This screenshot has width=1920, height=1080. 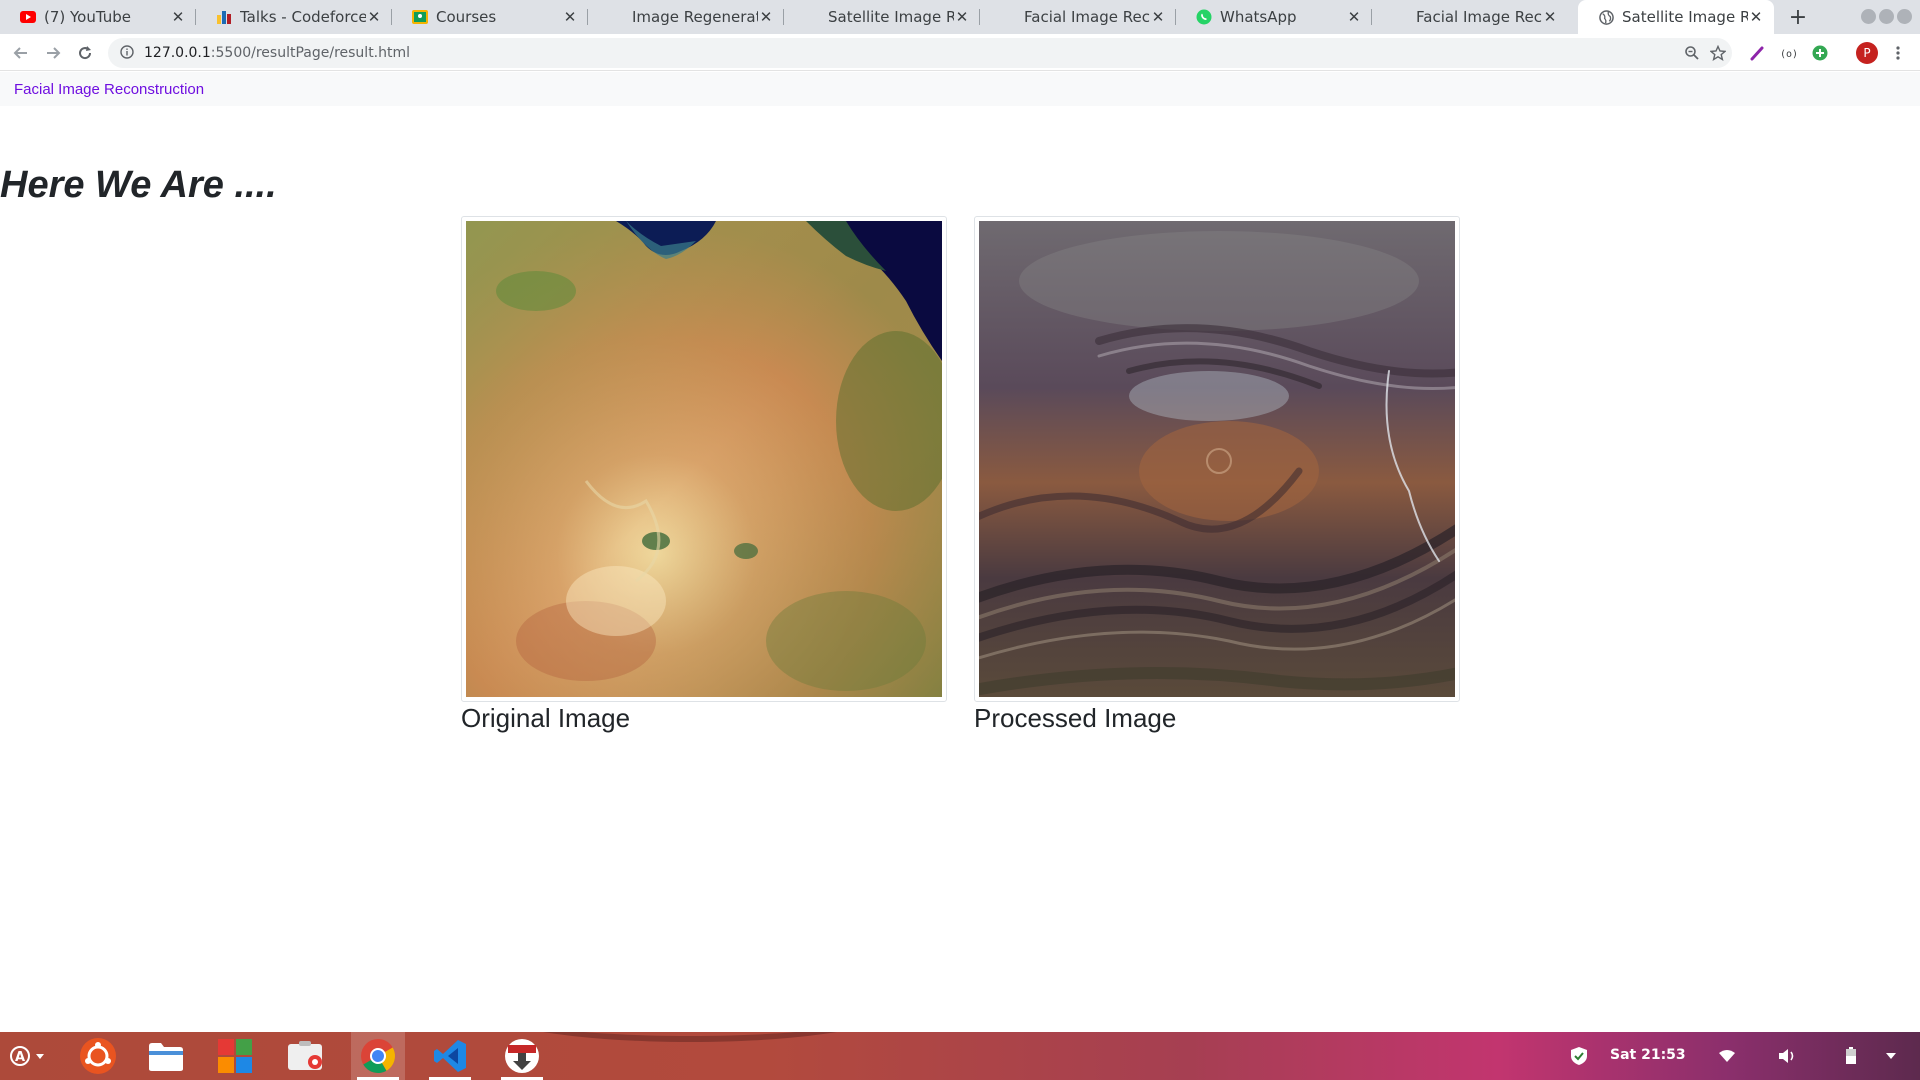 What do you see at coordinates (1606, 17) in the screenshot?
I see `globe-icon` at bounding box center [1606, 17].